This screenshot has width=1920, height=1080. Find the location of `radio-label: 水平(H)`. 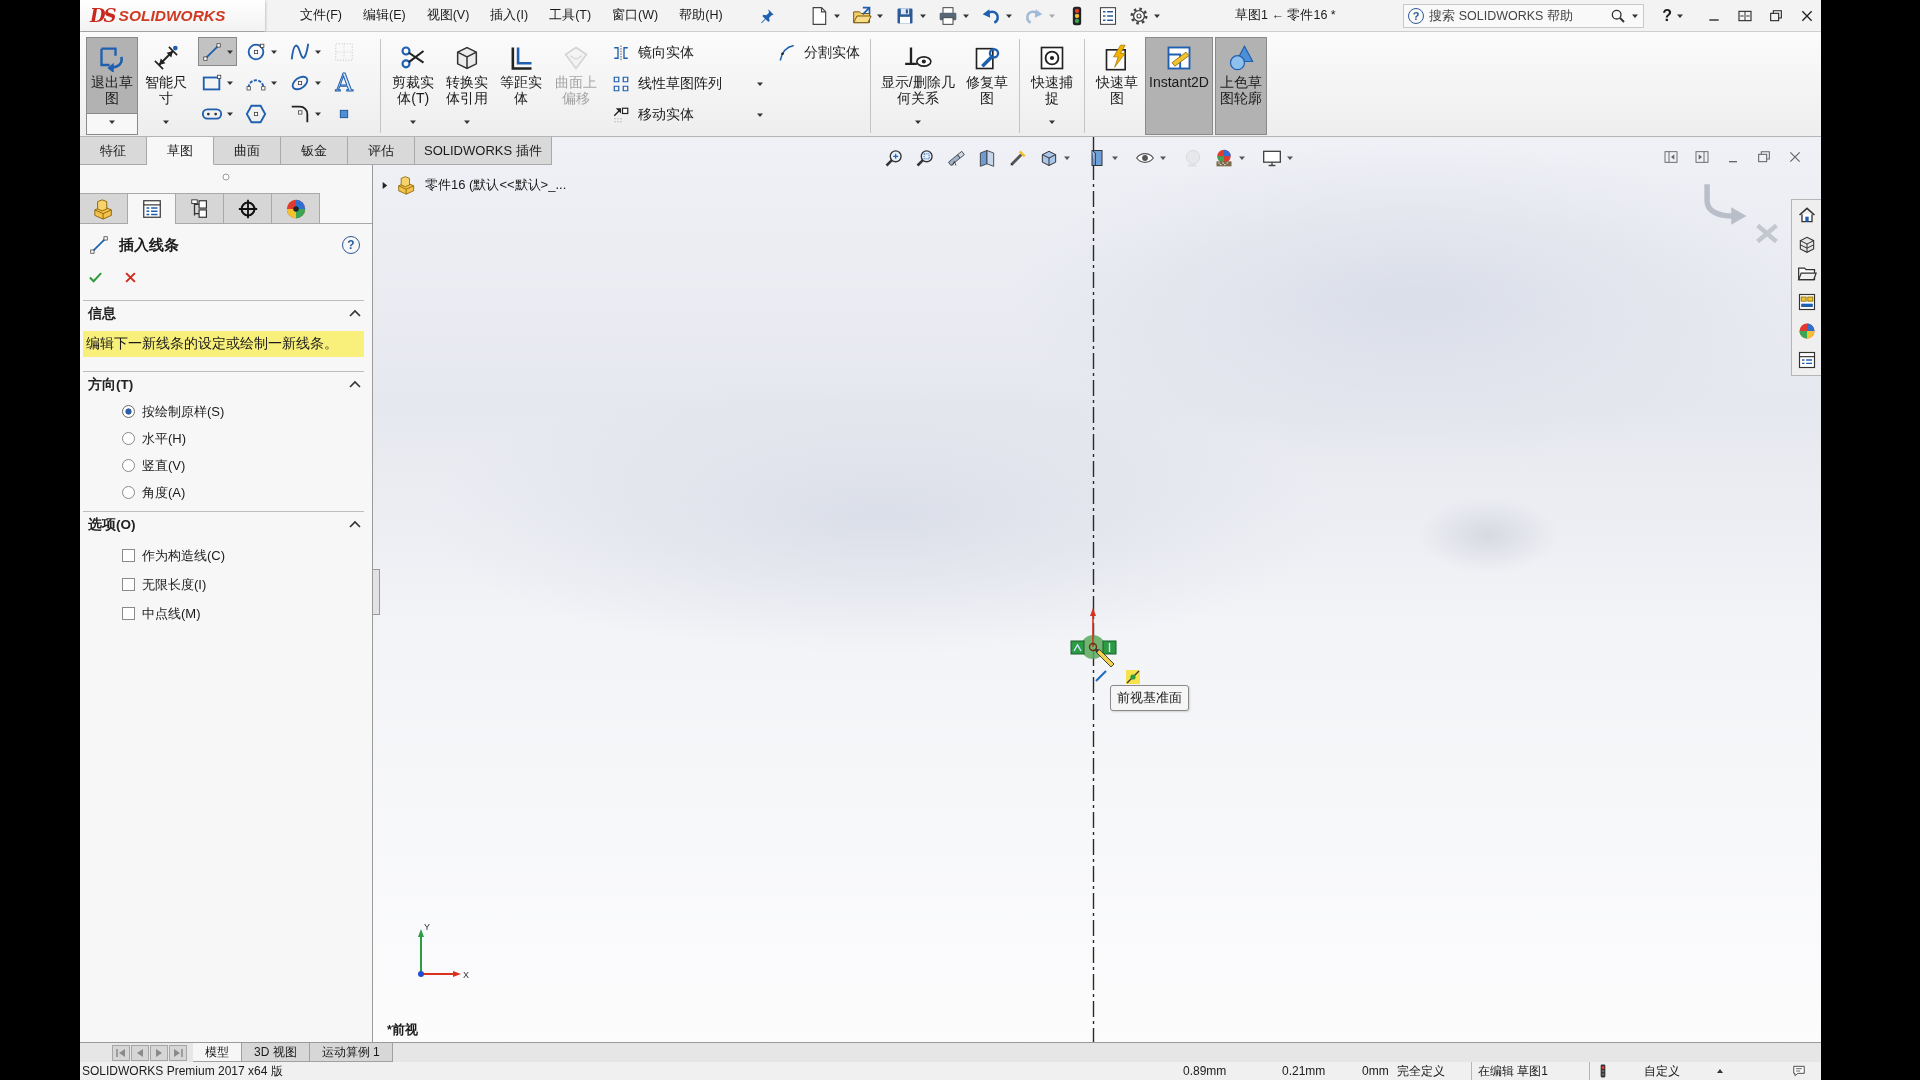

radio-label: 水平(H) is located at coordinates (164, 438).